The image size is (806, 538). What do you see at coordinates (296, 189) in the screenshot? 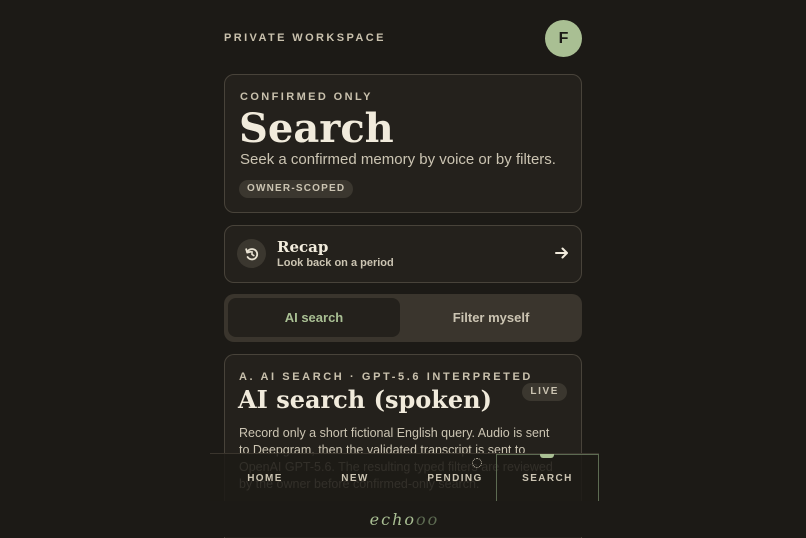
I see `owner-scoped-badge: OWNER-SCOPED` at bounding box center [296, 189].